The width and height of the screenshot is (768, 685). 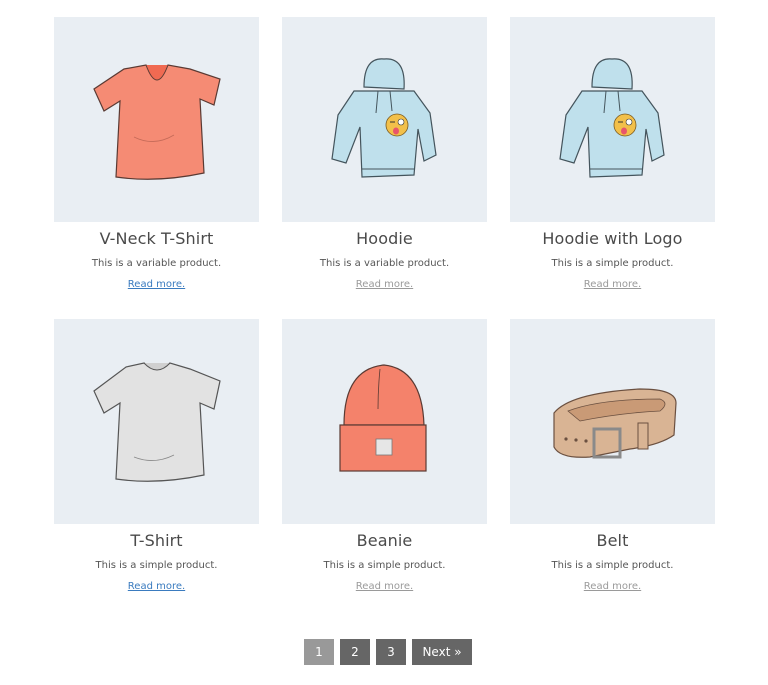 What do you see at coordinates (383, 418) in the screenshot?
I see `beanie-image` at bounding box center [383, 418].